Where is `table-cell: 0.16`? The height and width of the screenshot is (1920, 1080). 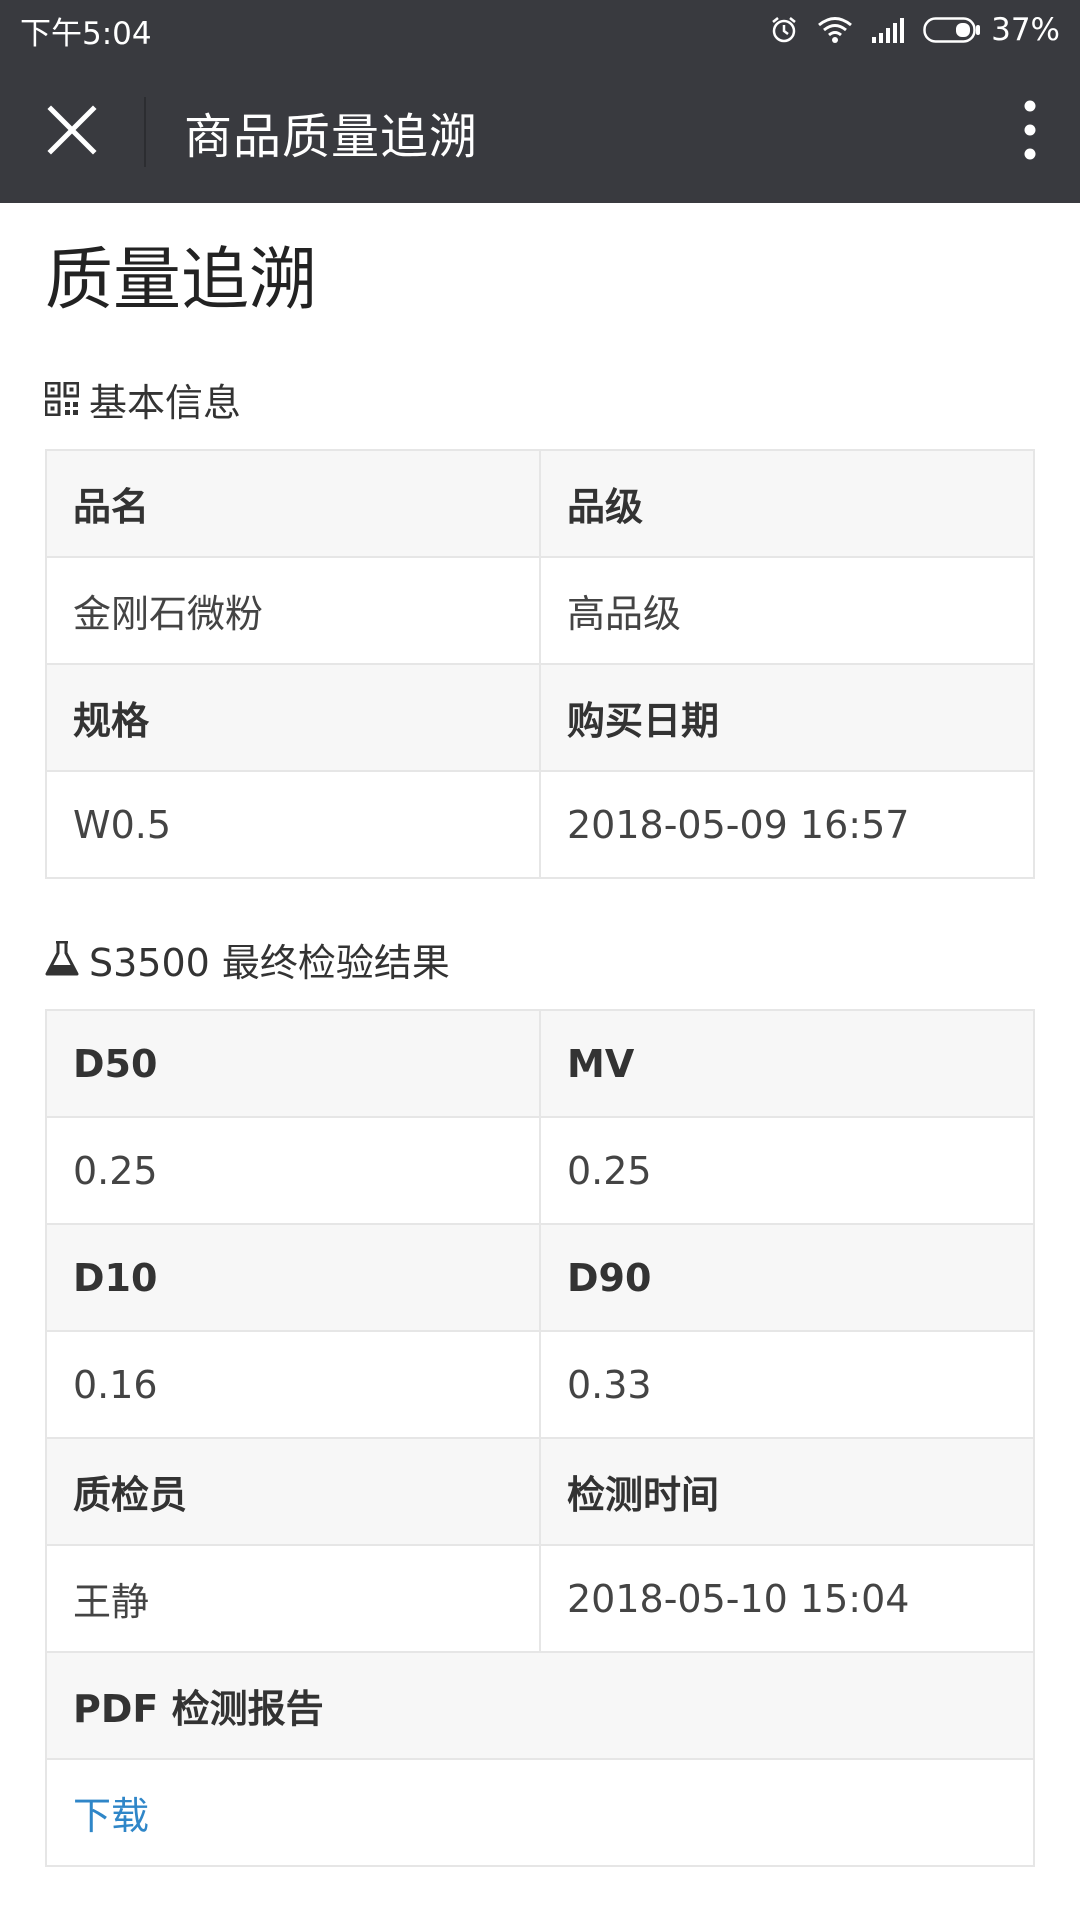
table-cell: 0.16 is located at coordinates (293, 1384).